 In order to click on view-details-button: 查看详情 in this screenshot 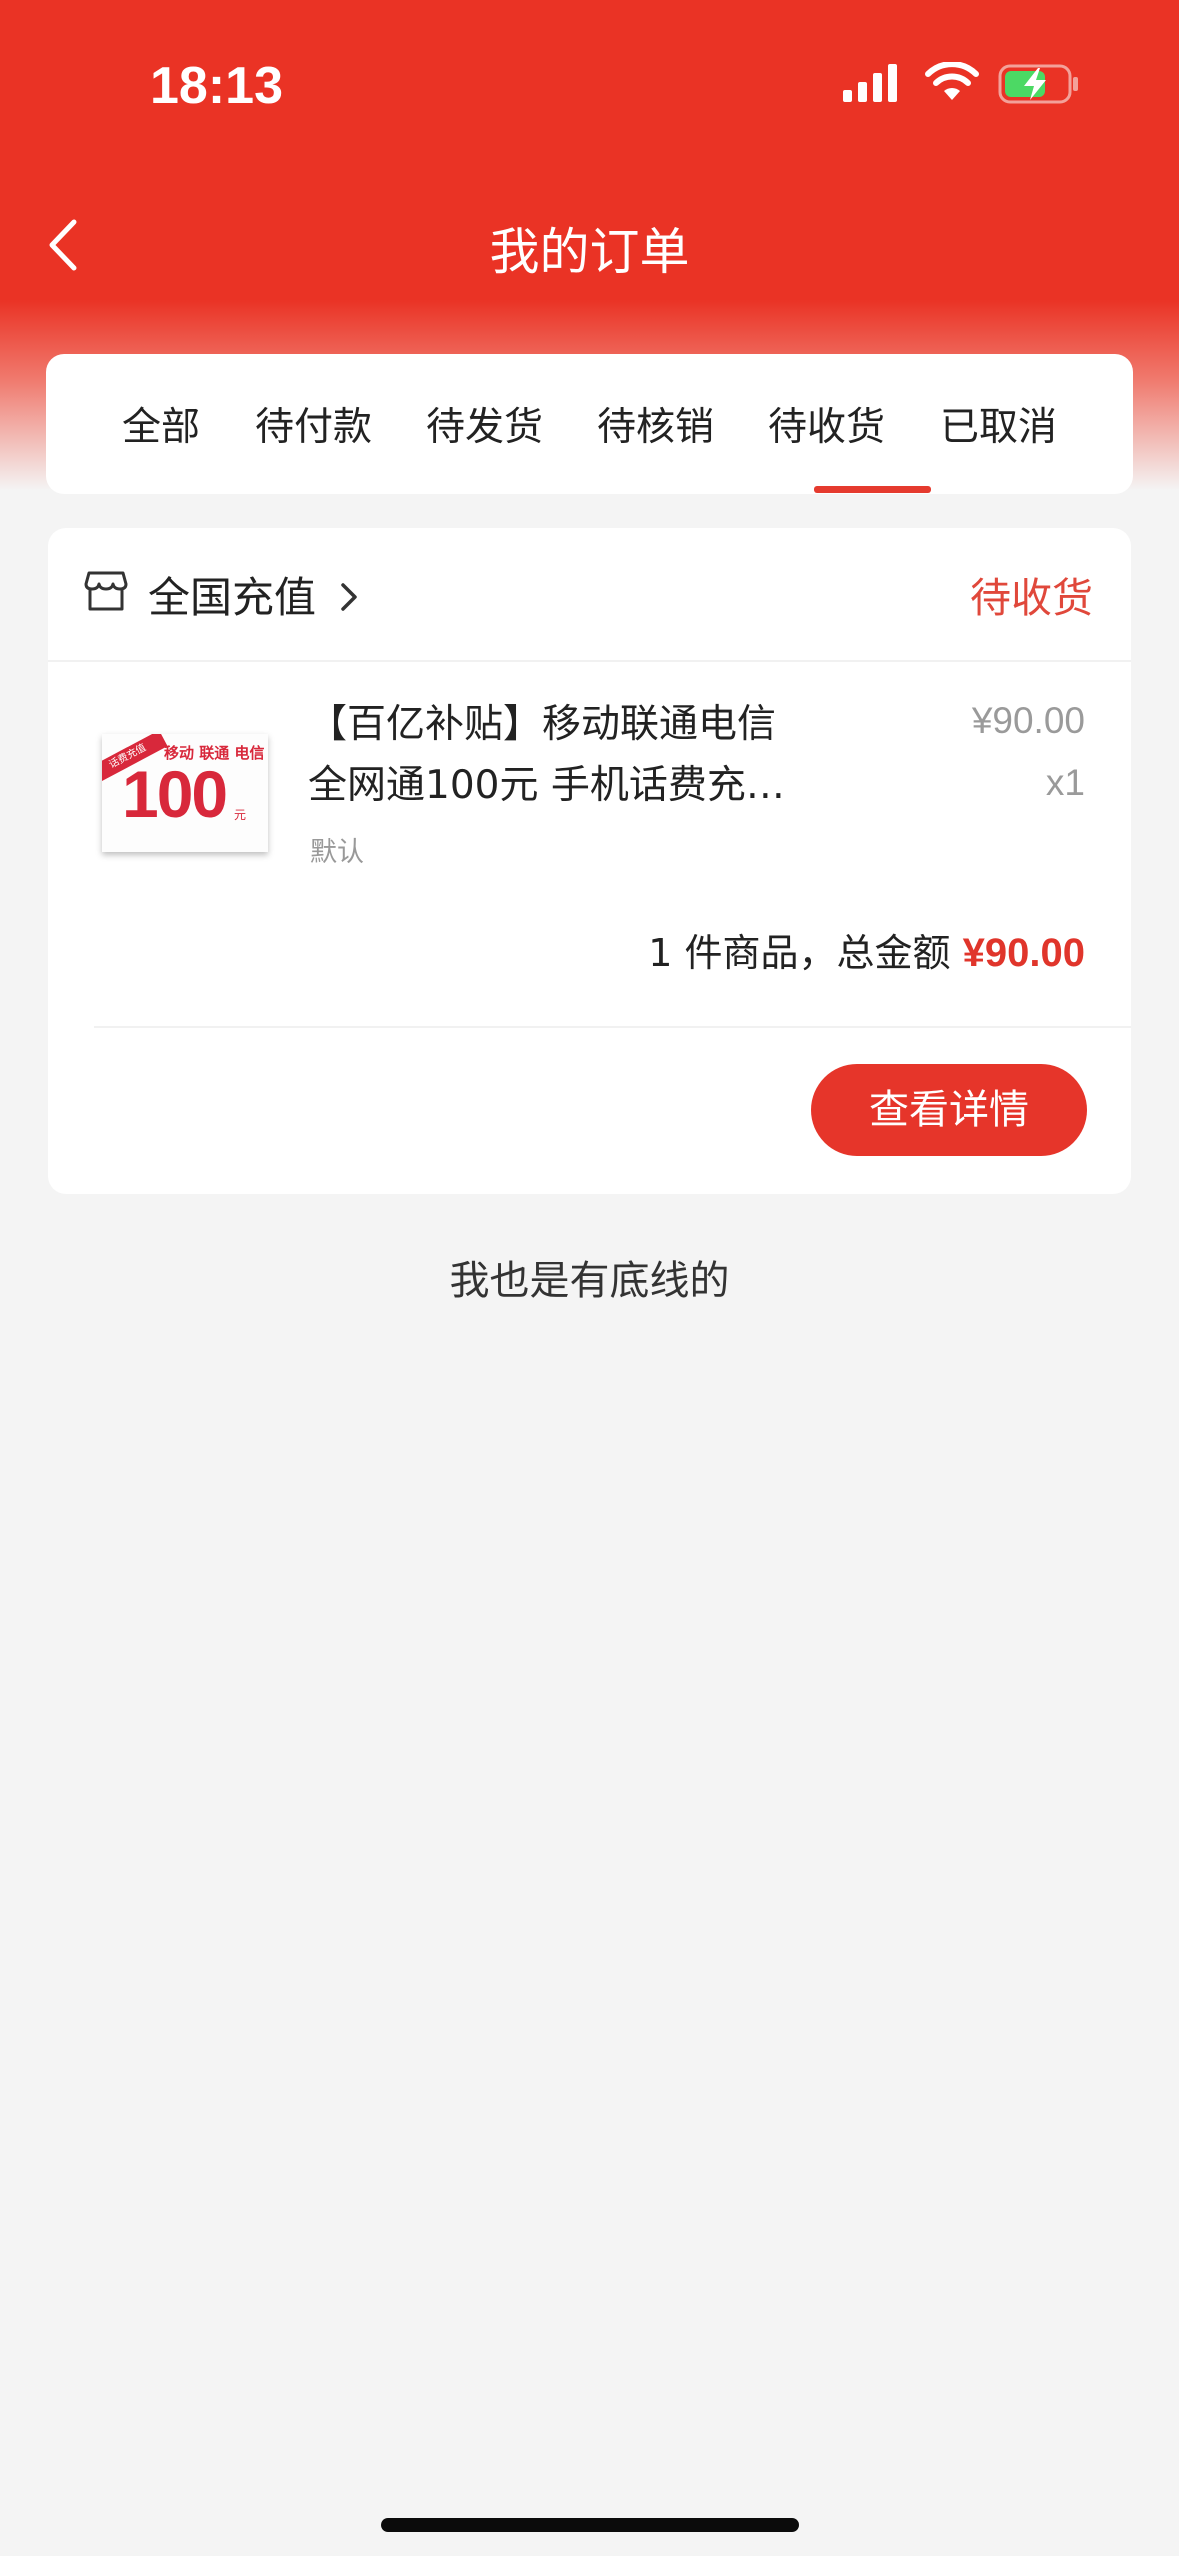, I will do `click(949, 1110)`.